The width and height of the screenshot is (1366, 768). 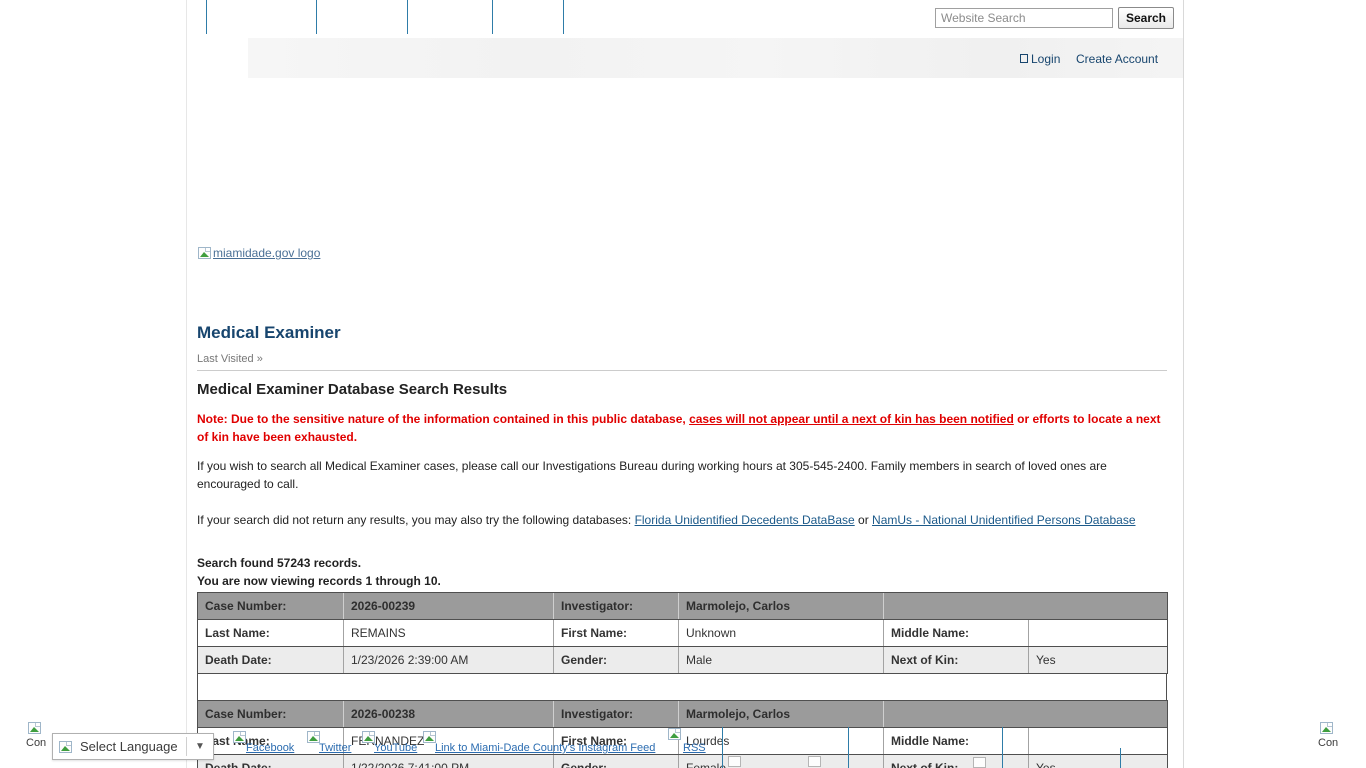 What do you see at coordinates (200, 746) in the screenshot?
I see `chevron-down-icon: ▼` at bounding box center [200, 746].